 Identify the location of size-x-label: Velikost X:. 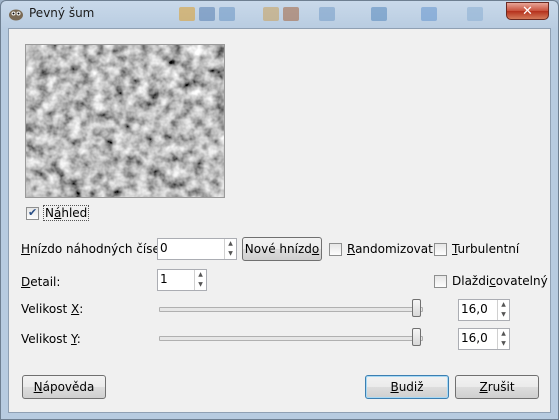
(52, 309).